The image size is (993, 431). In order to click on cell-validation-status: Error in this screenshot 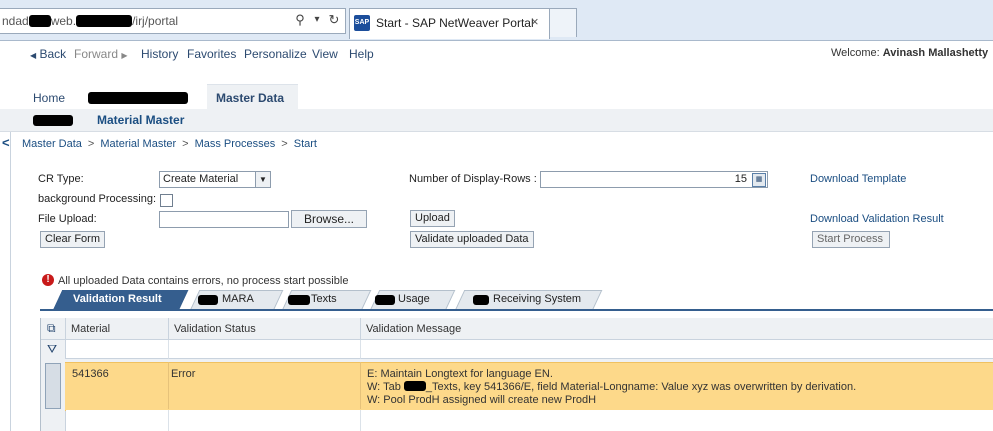, I will do `click(183, 374)`.